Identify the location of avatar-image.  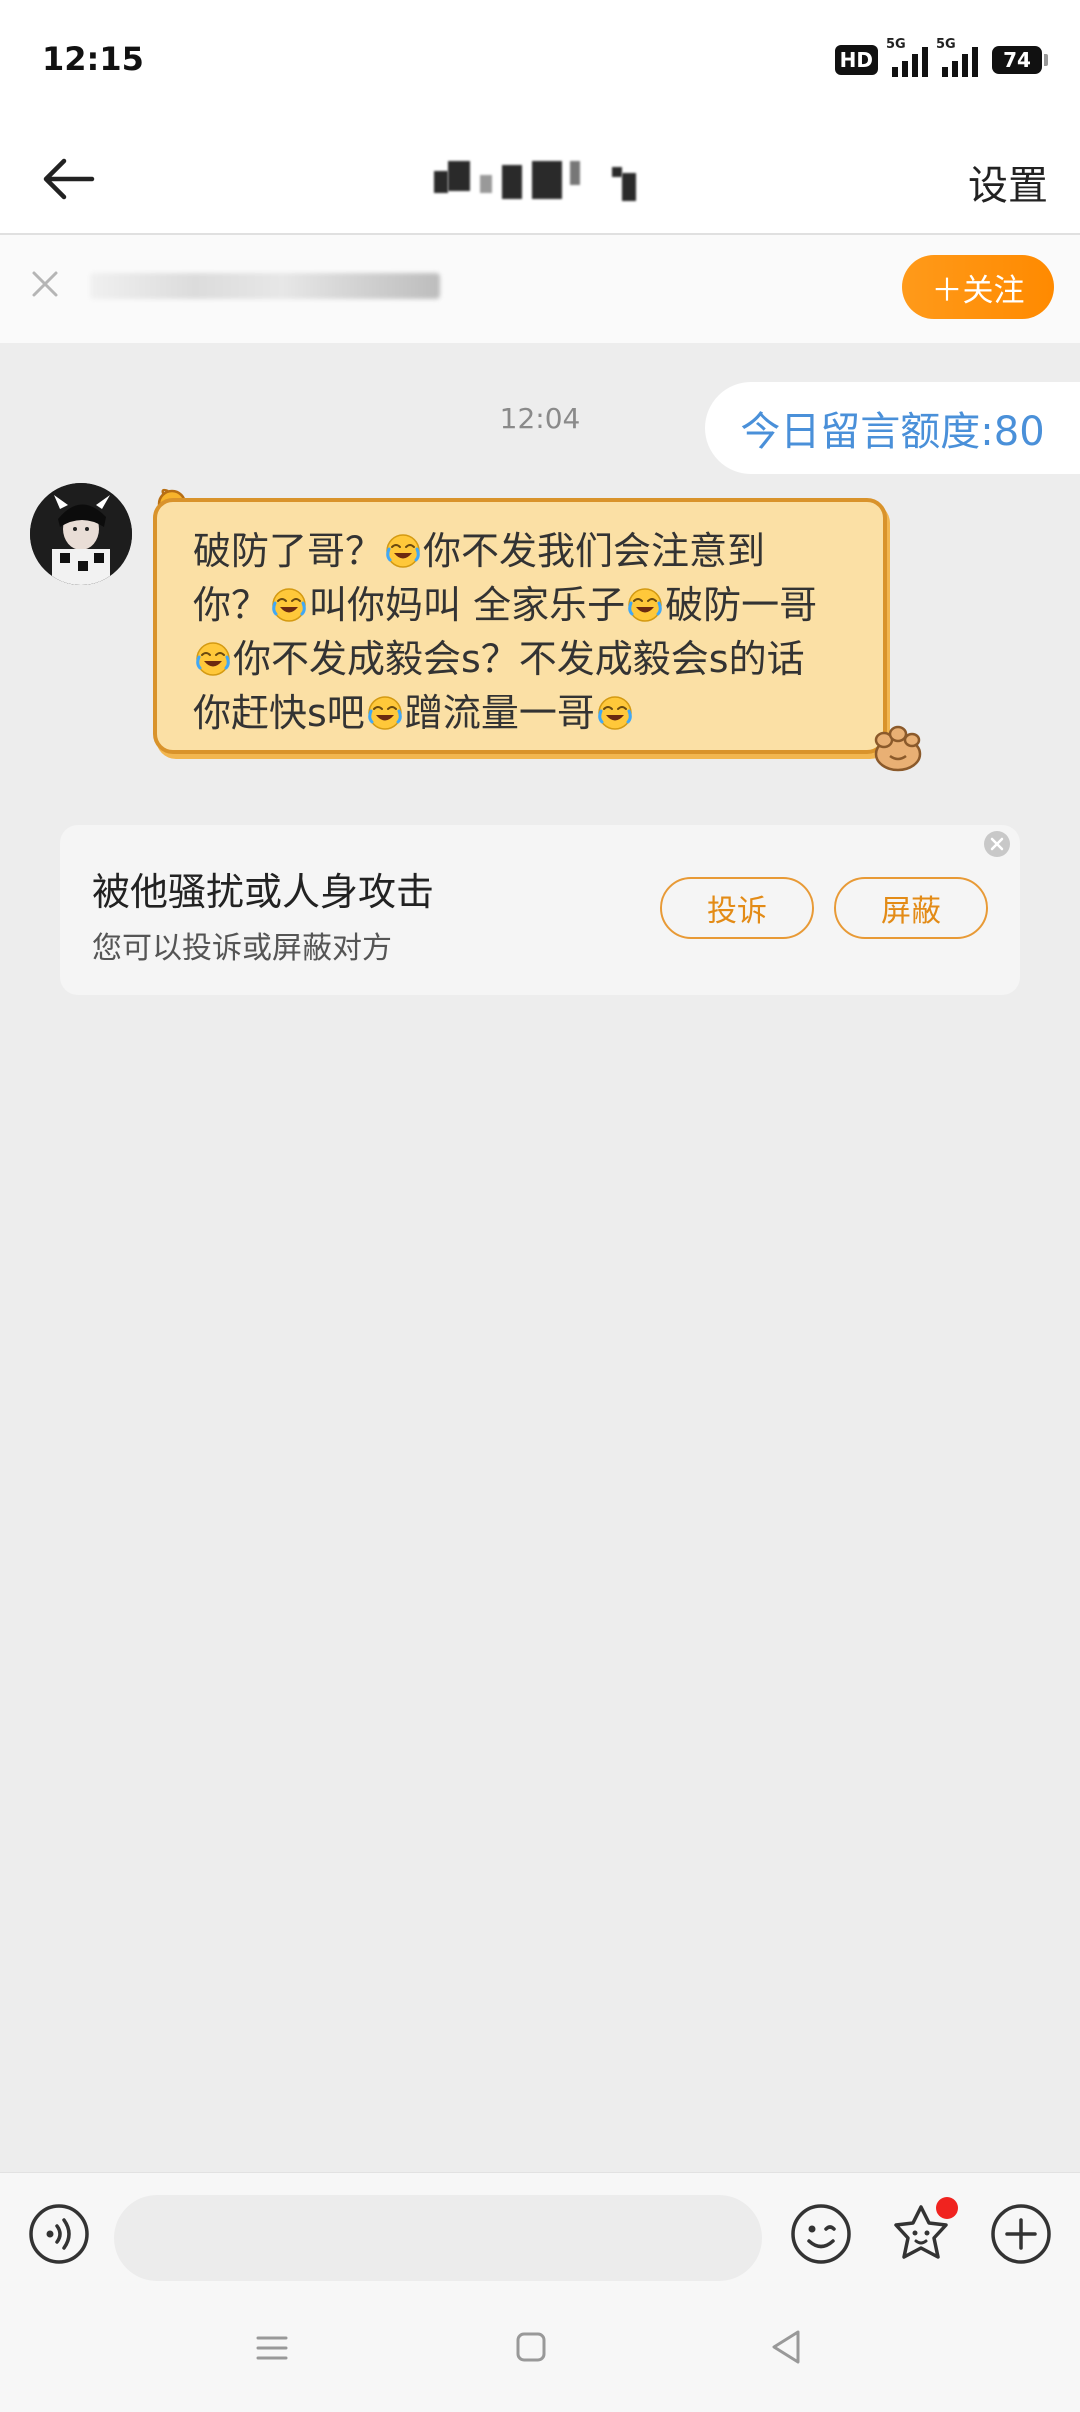
(81, 534).